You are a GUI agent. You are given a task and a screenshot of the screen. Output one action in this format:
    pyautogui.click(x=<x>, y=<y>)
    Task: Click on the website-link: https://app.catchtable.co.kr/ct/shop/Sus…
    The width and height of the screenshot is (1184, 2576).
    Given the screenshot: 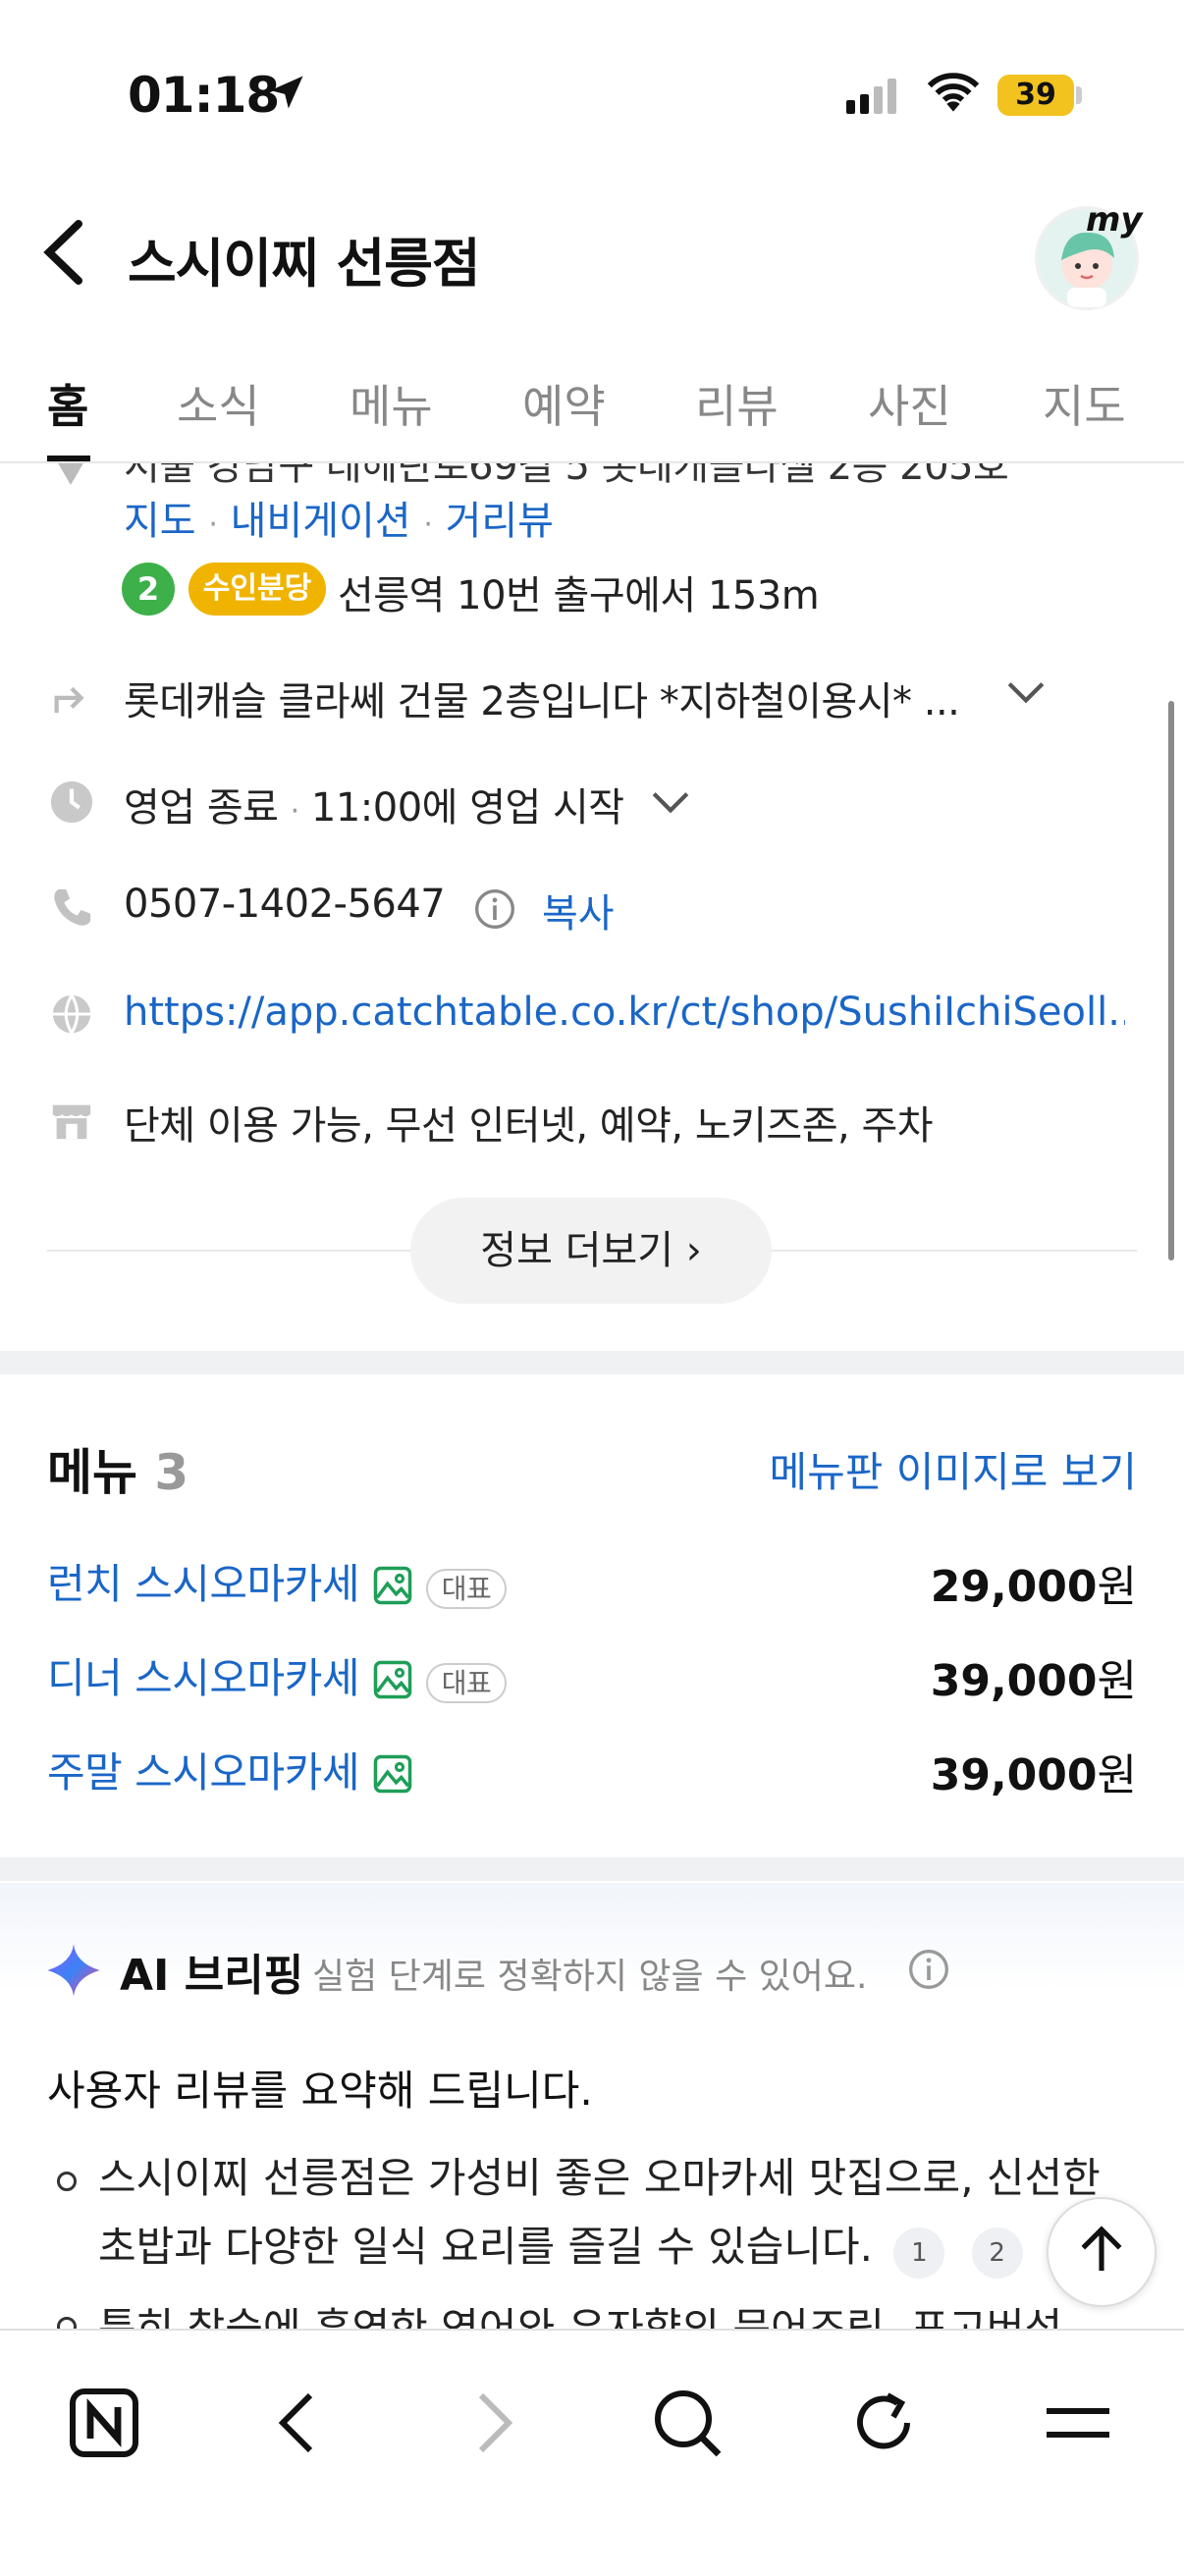 What is the action you would take?
    pyautogui.click(x=625, y=1012)
    